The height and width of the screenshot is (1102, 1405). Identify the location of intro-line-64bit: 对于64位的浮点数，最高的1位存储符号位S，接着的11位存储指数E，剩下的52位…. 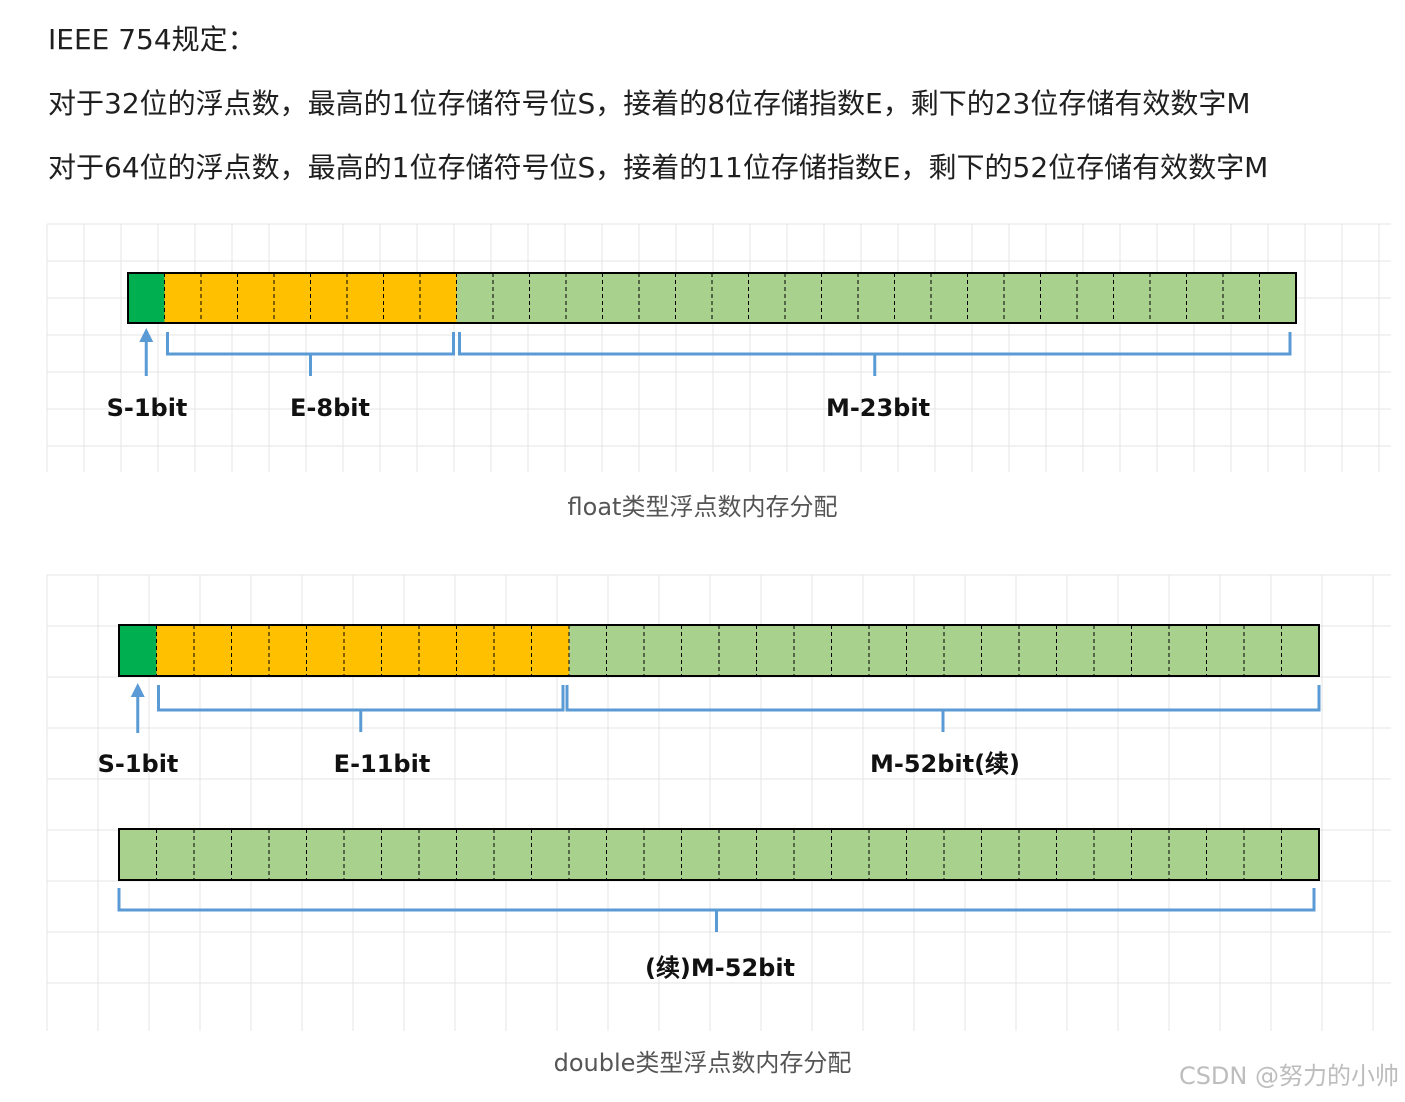
(658, 167).